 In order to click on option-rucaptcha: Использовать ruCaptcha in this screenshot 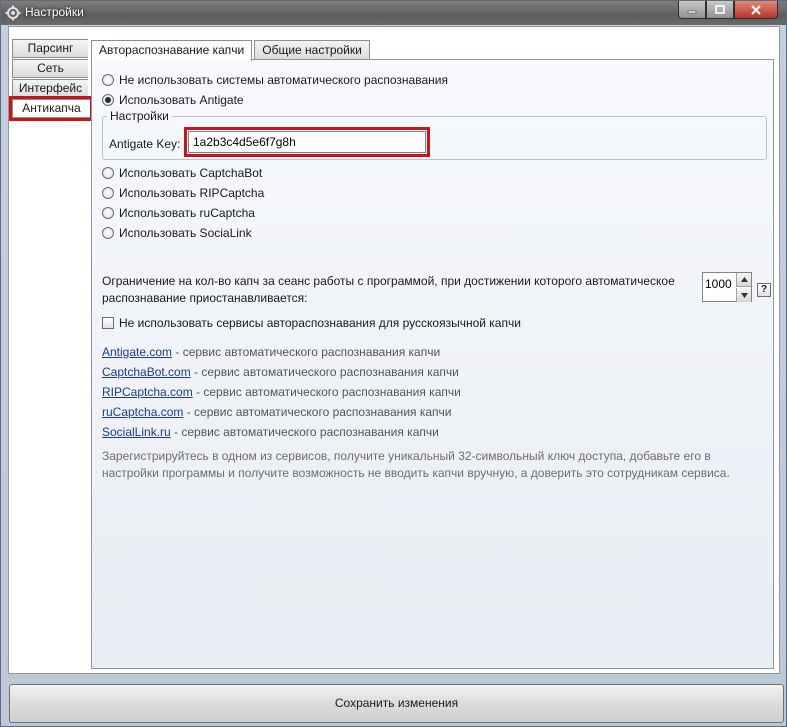, I will do `click(178, 213)`.